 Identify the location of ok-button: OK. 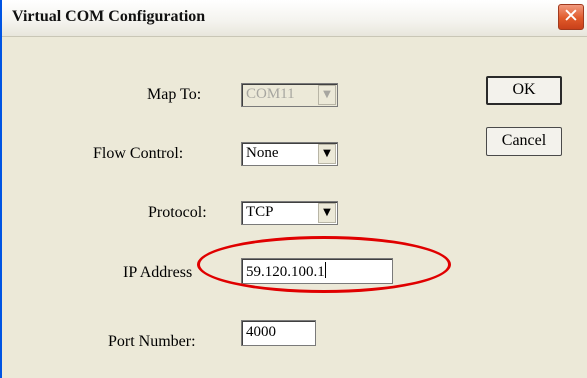
(524, 90).